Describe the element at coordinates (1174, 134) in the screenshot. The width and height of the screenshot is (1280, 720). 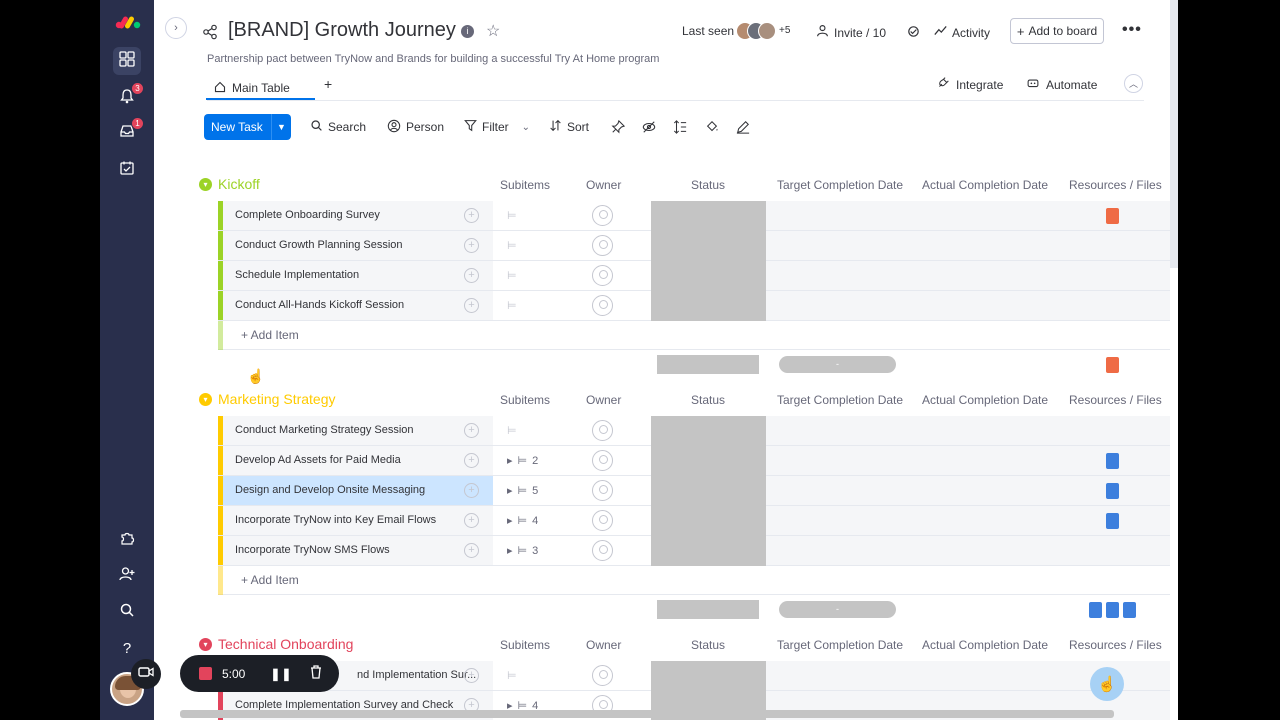
I see `vertical-scrollbar` at that location.